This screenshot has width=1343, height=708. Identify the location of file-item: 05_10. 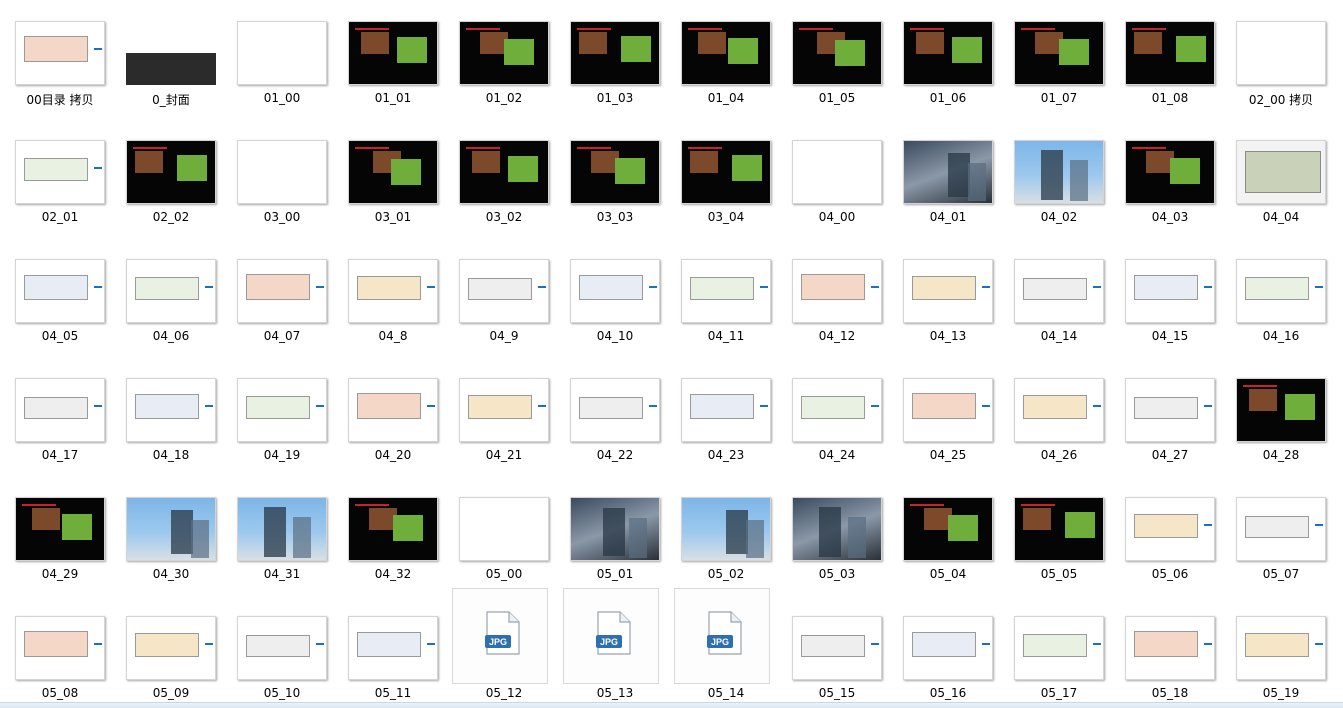
(282, 651).